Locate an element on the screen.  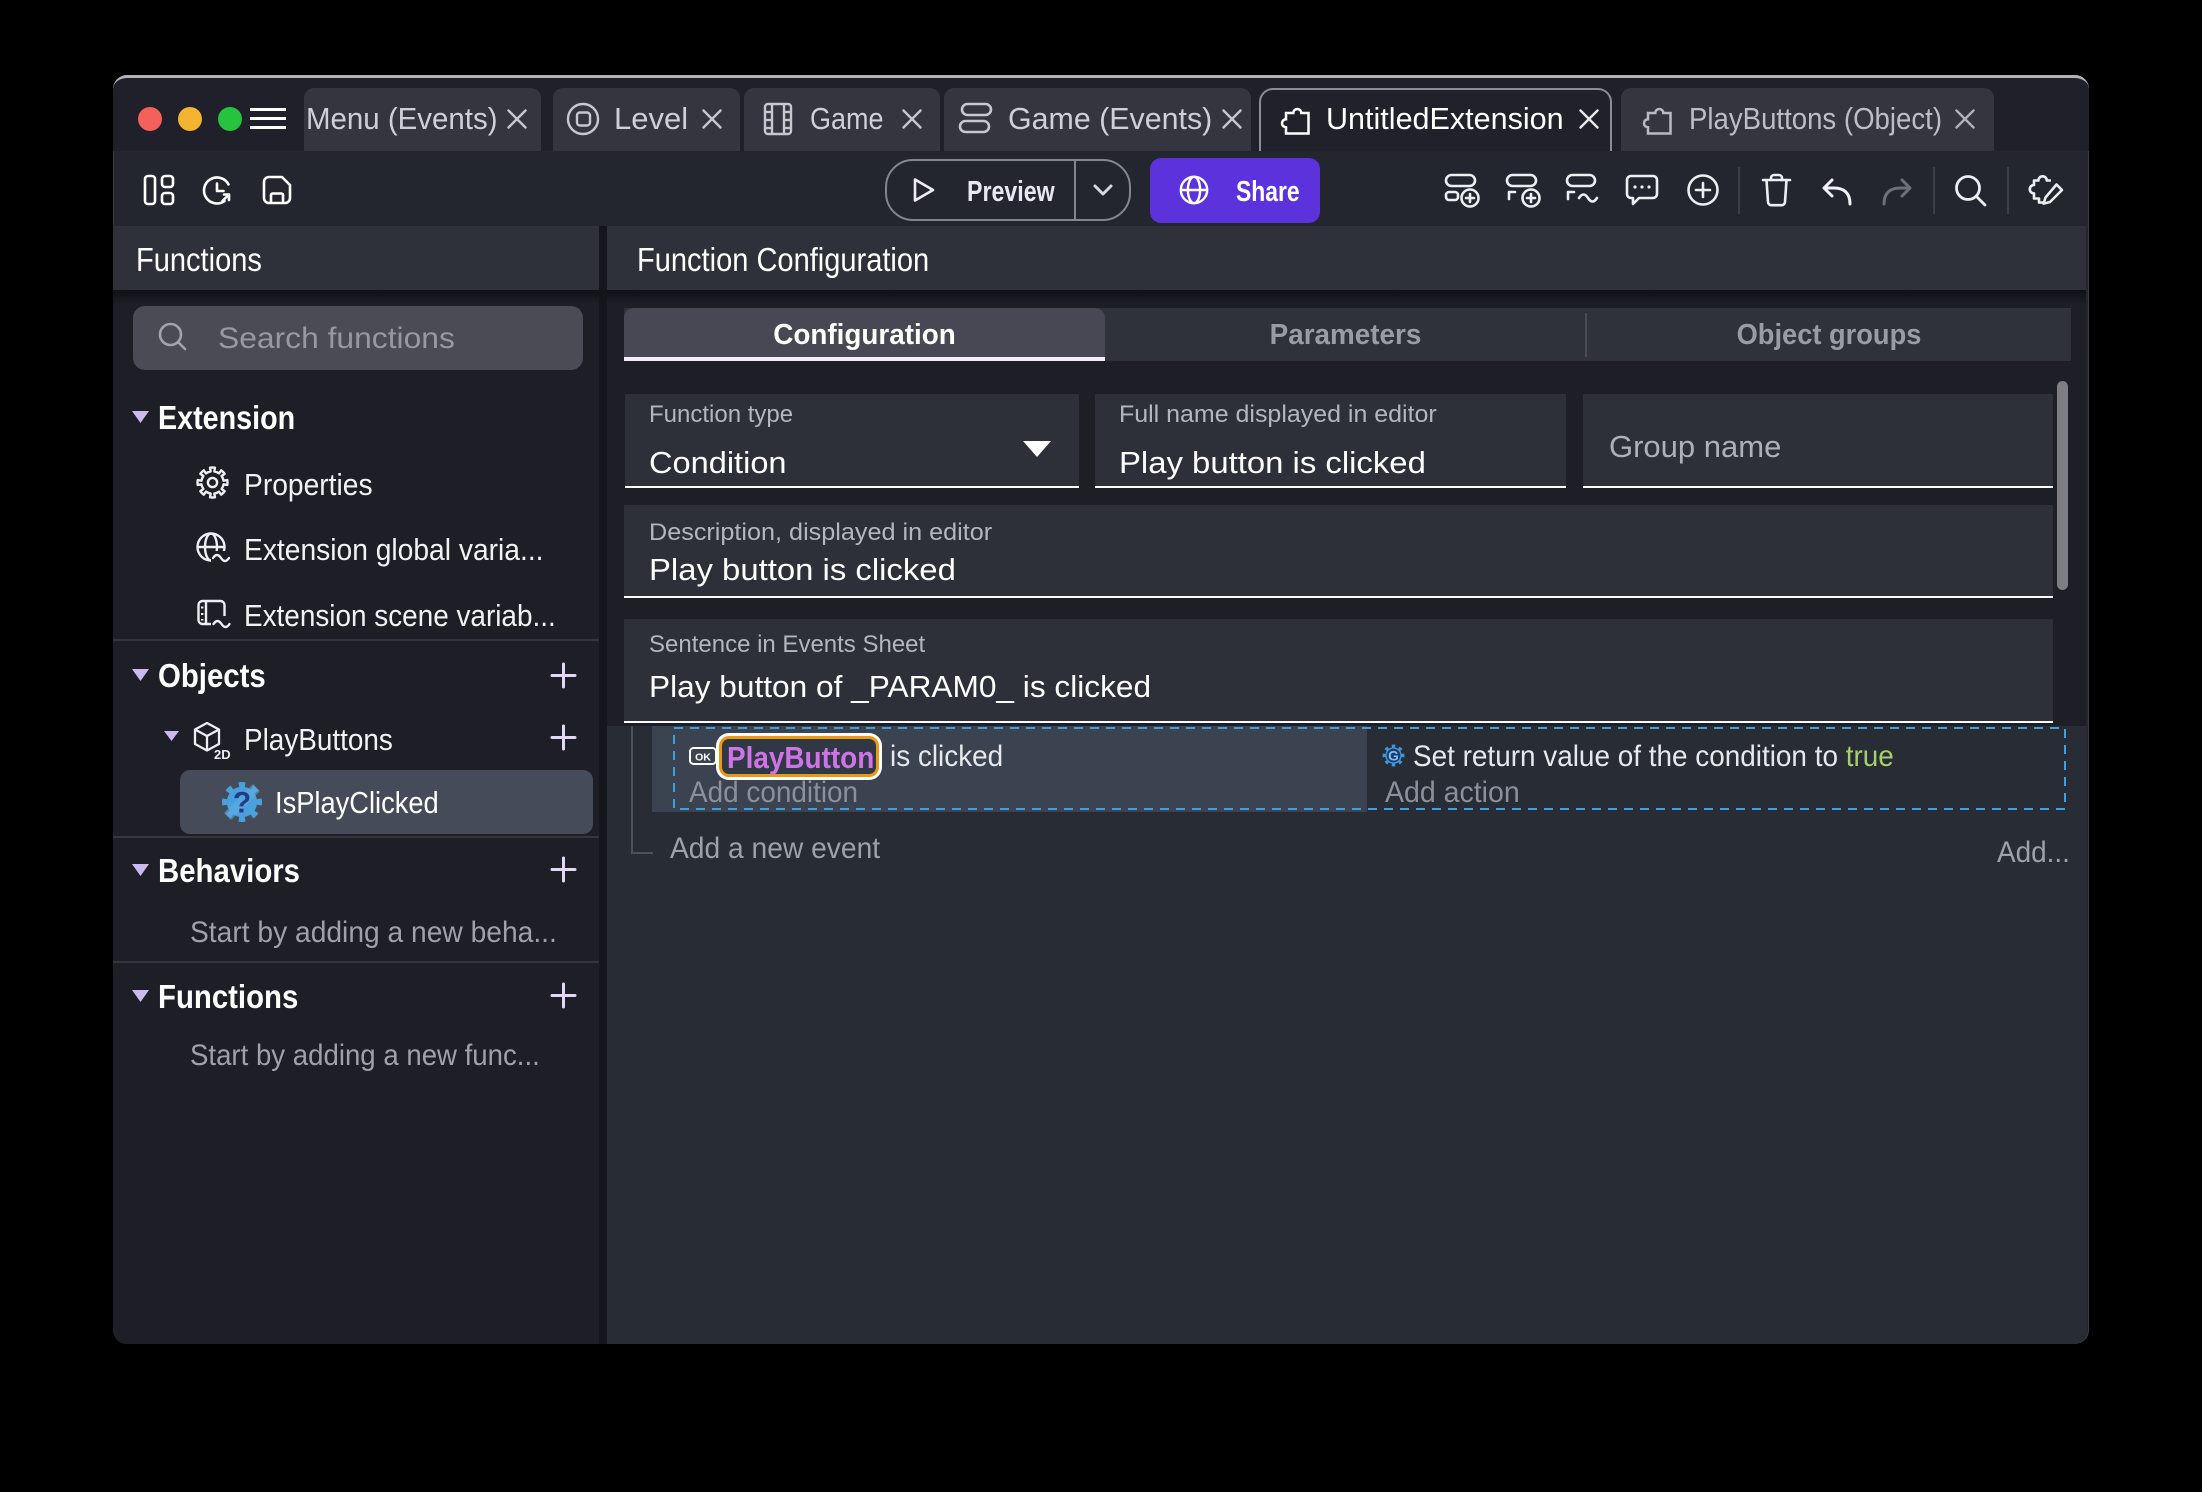
svg-text: G is located at coordinates (1393, 755).